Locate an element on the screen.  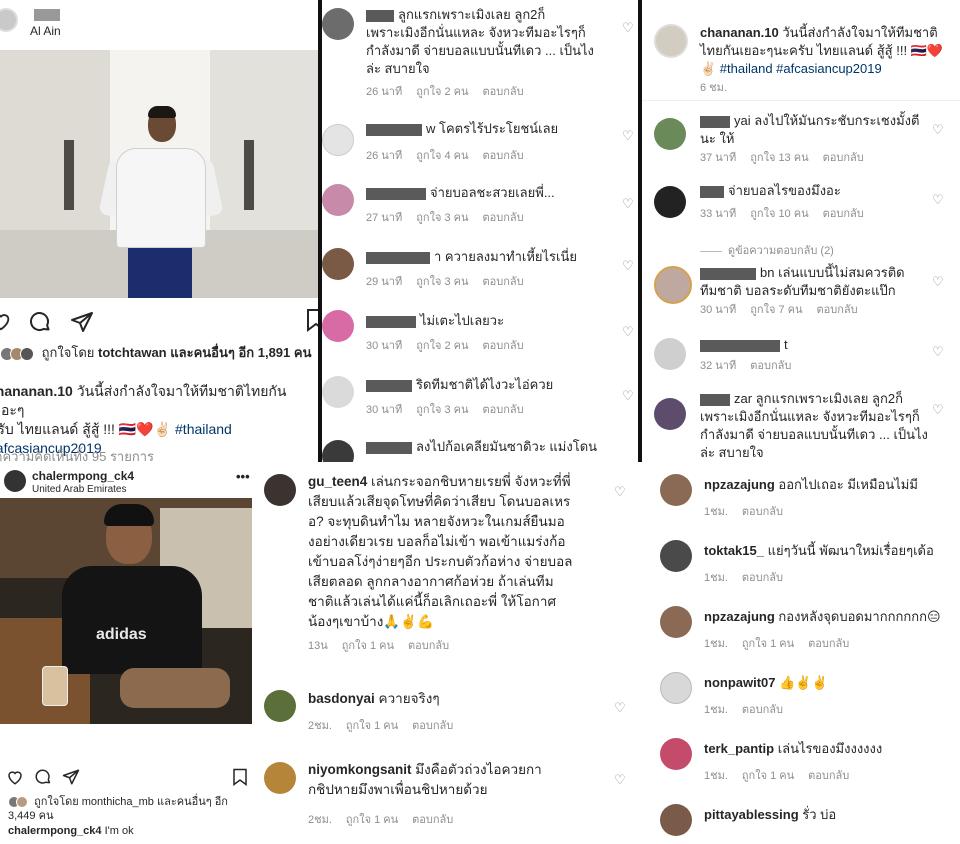
comment-username: gu_teen4 is located at coordinates (337, 481).